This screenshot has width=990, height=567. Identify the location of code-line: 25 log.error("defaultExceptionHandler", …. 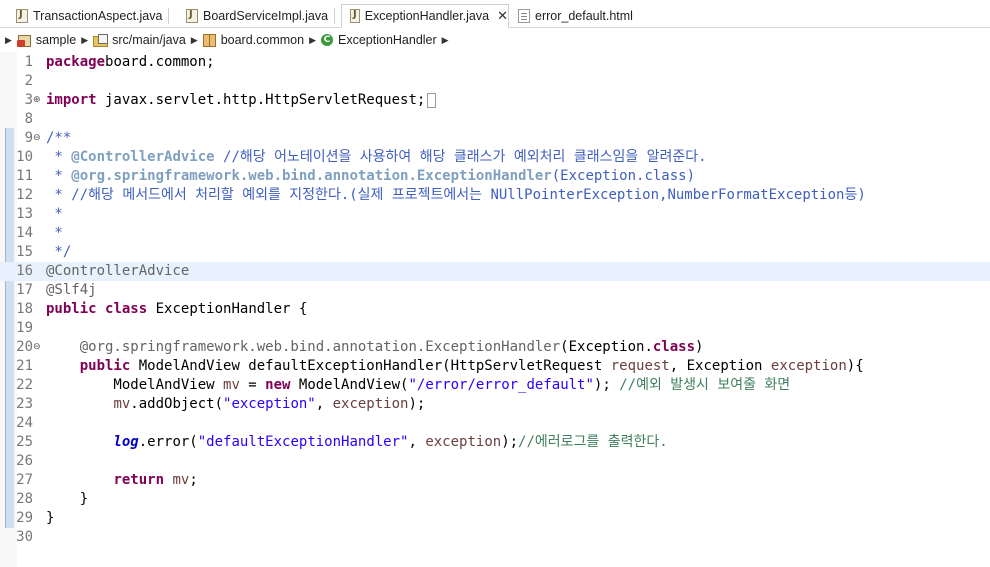
(495, 442).